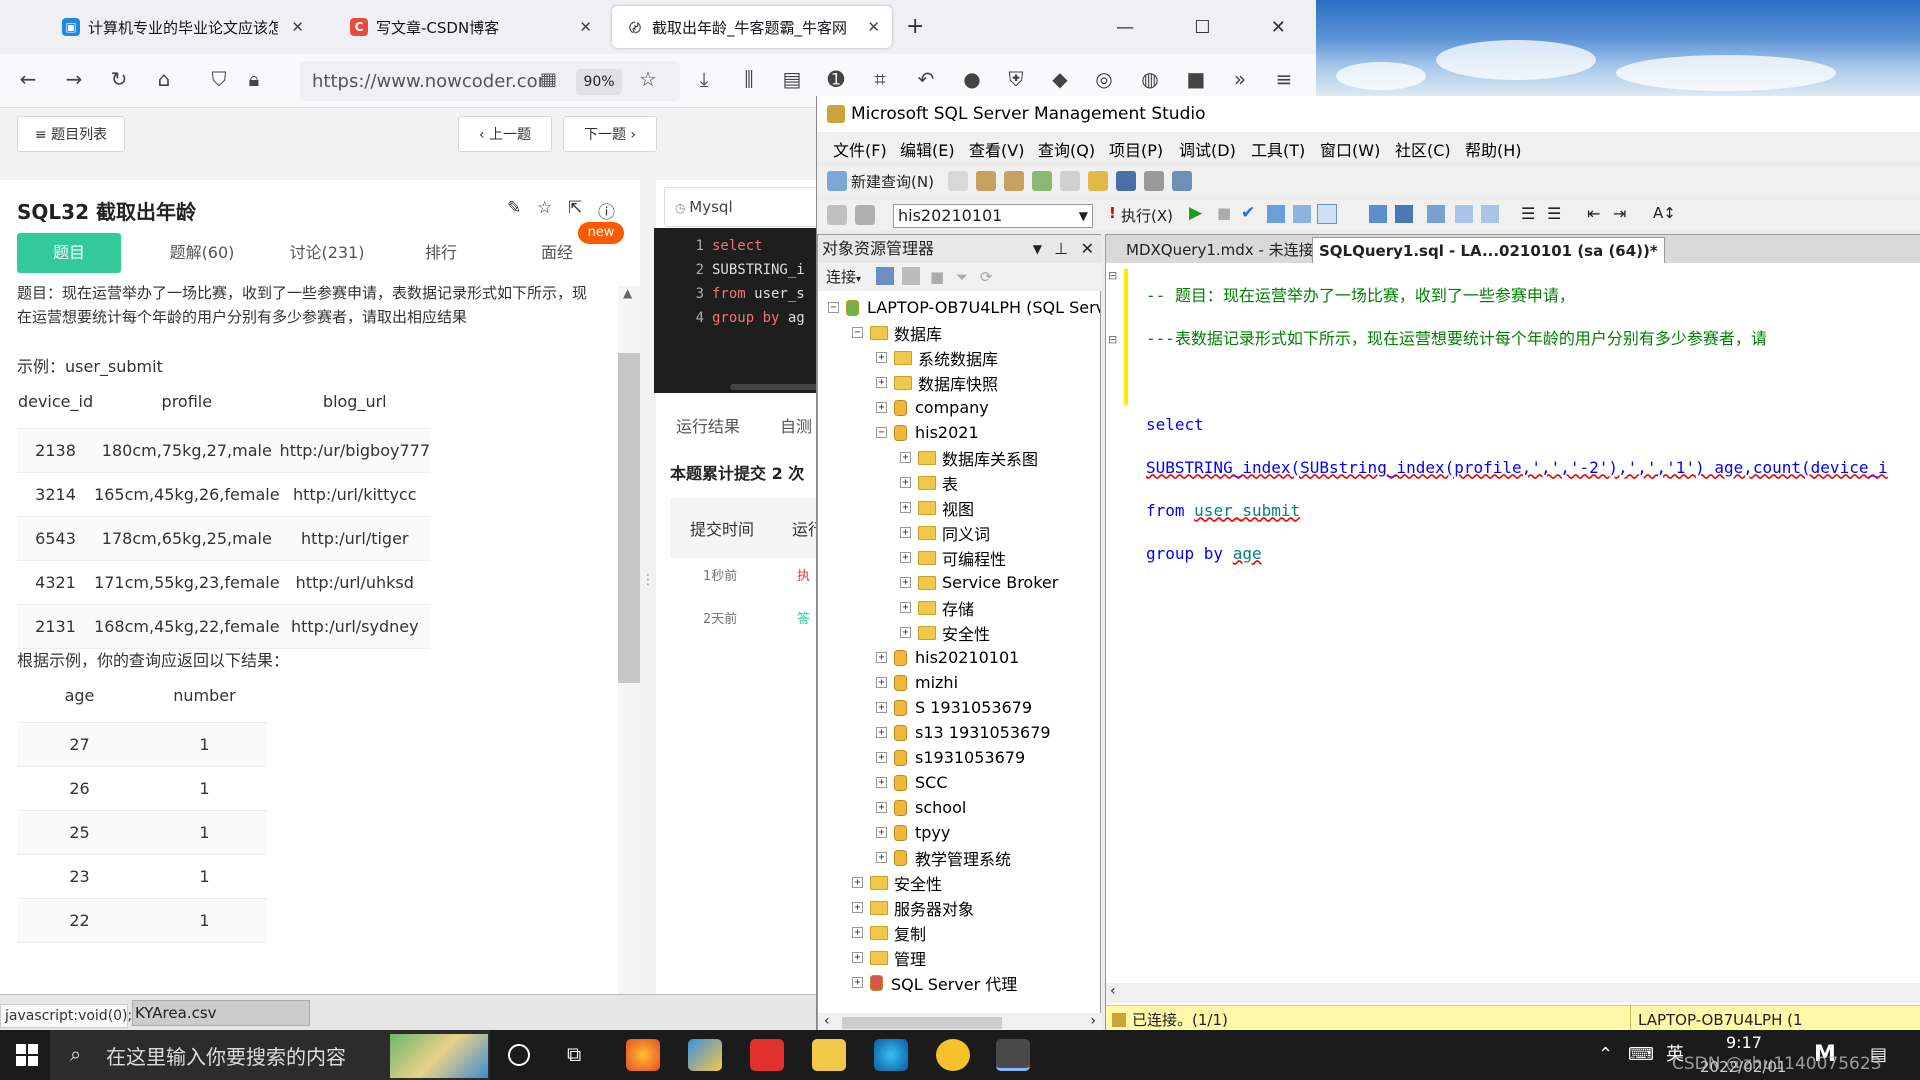 This screenshot has height=1080, width=1920. Describe the element at coordinates (1112, 213) in the screenshot. I see `execute-icon: !` at that location.